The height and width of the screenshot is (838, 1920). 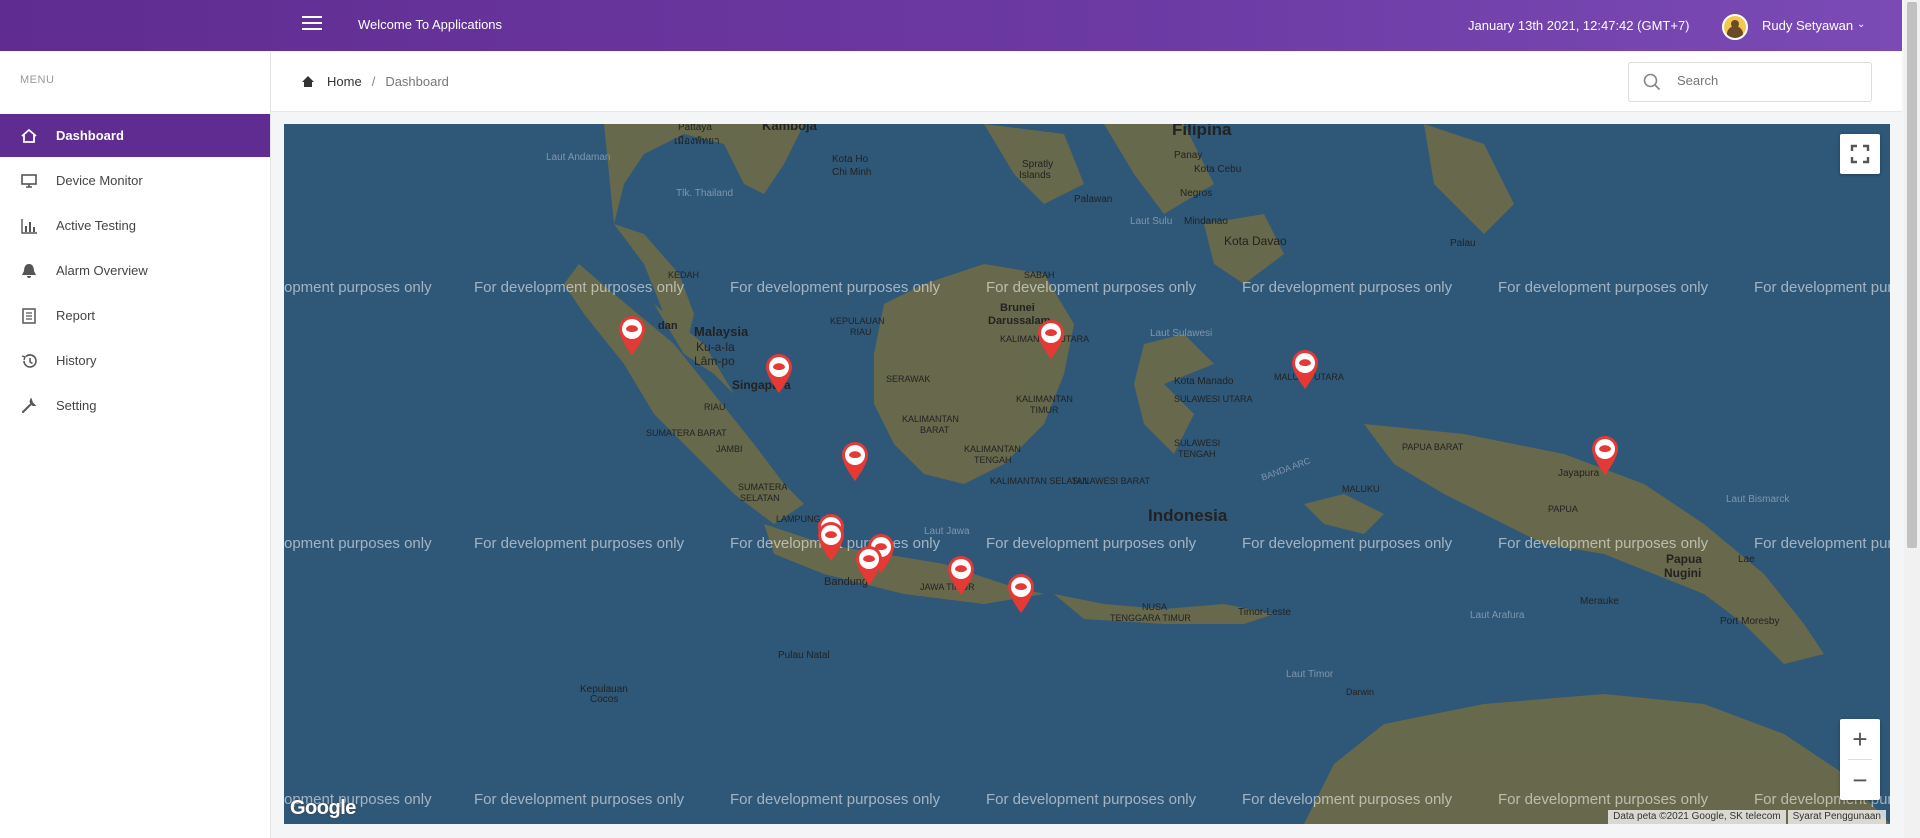 What do you see at coordinates (1750, 621) in the screenshot?
I see `map-label: Port Moresby` at bounding box center [1750, 621].